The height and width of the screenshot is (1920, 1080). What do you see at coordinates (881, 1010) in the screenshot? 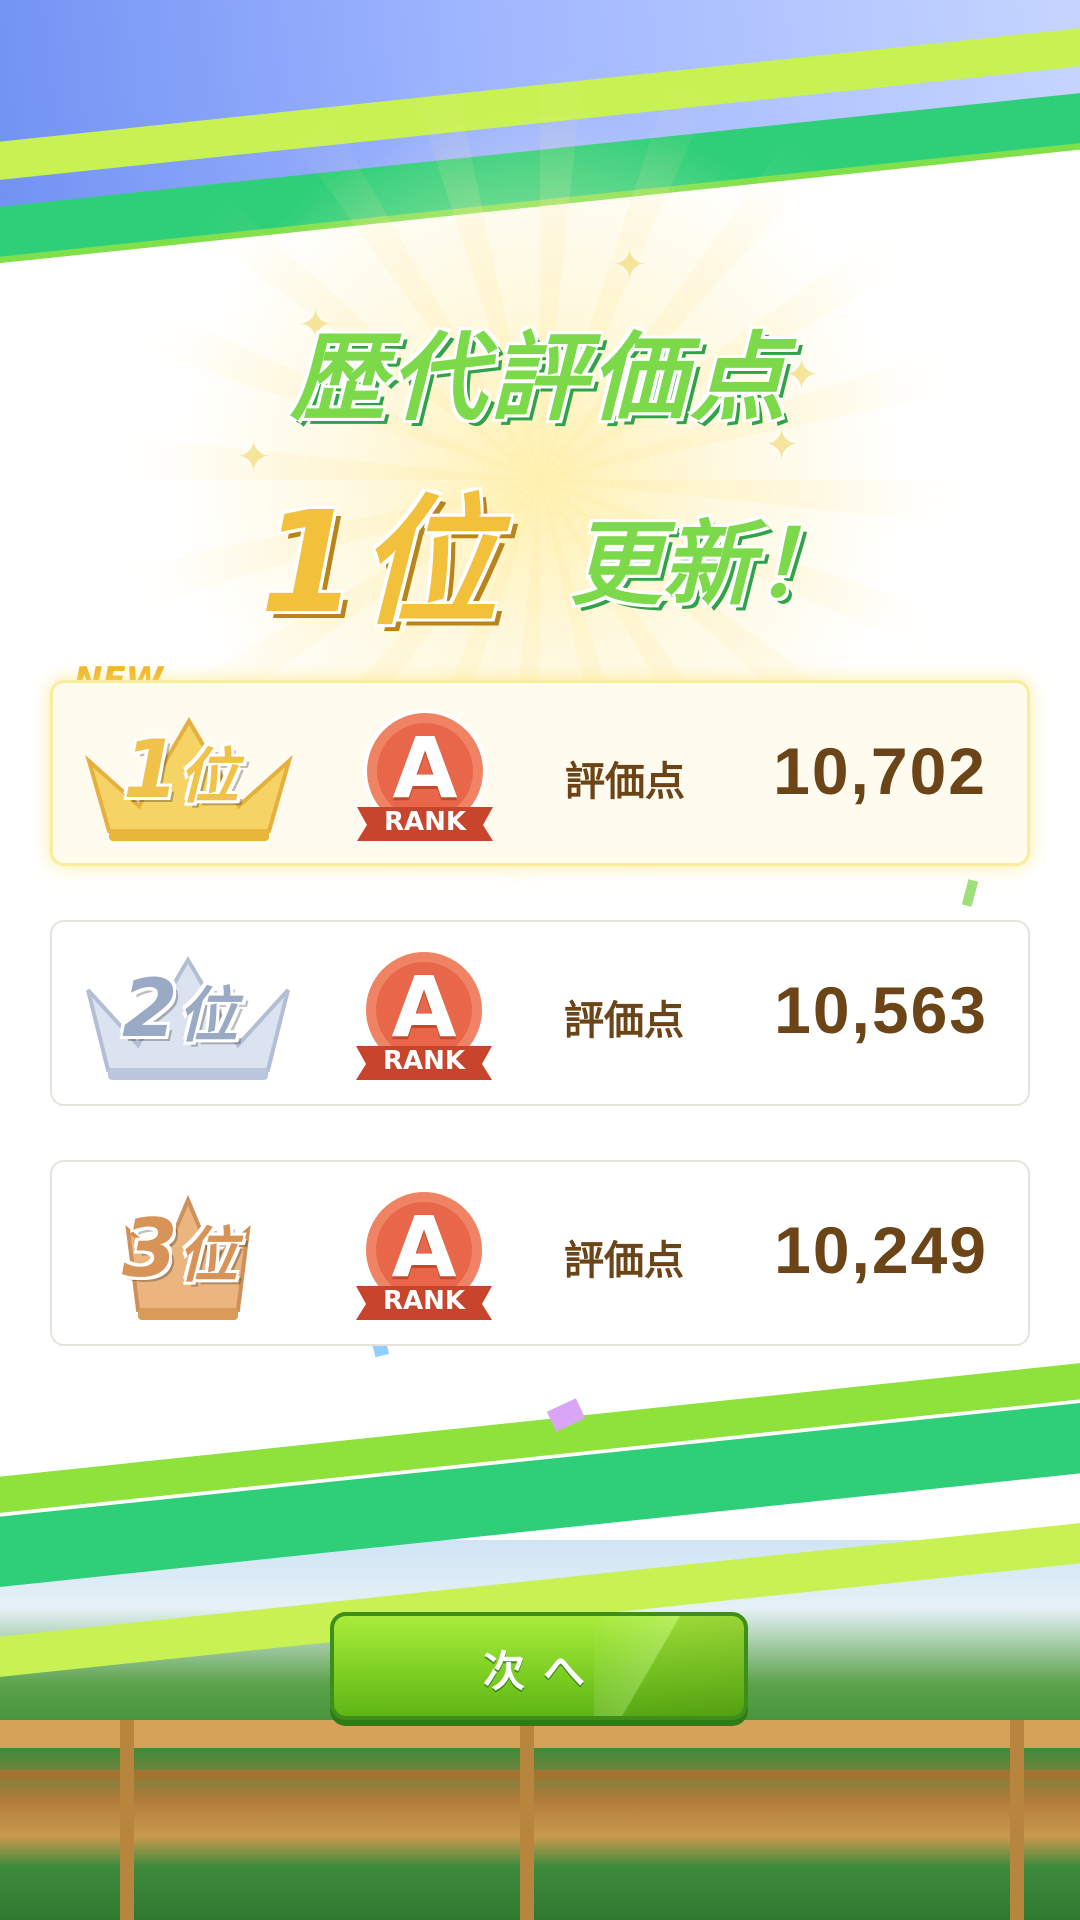
I see `score-value: 10,563` at bounding box center [881, 1010].